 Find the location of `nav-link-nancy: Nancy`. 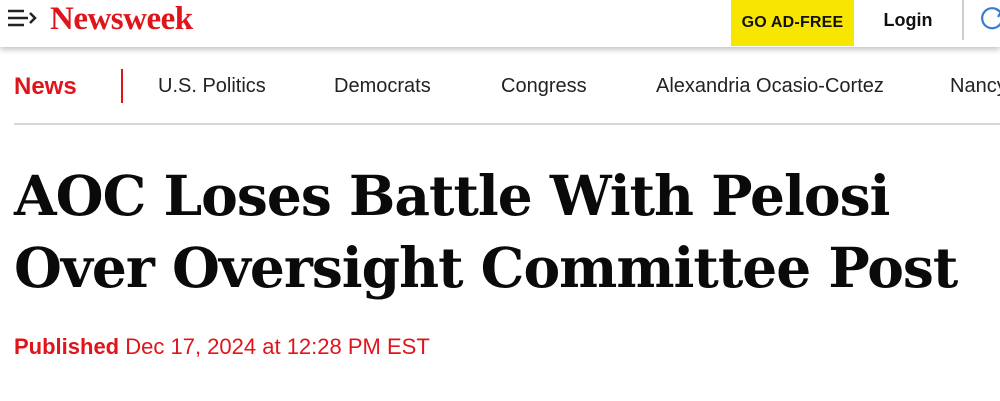

nav-link-nancy: Nancy is located at coordinates (975, 86).